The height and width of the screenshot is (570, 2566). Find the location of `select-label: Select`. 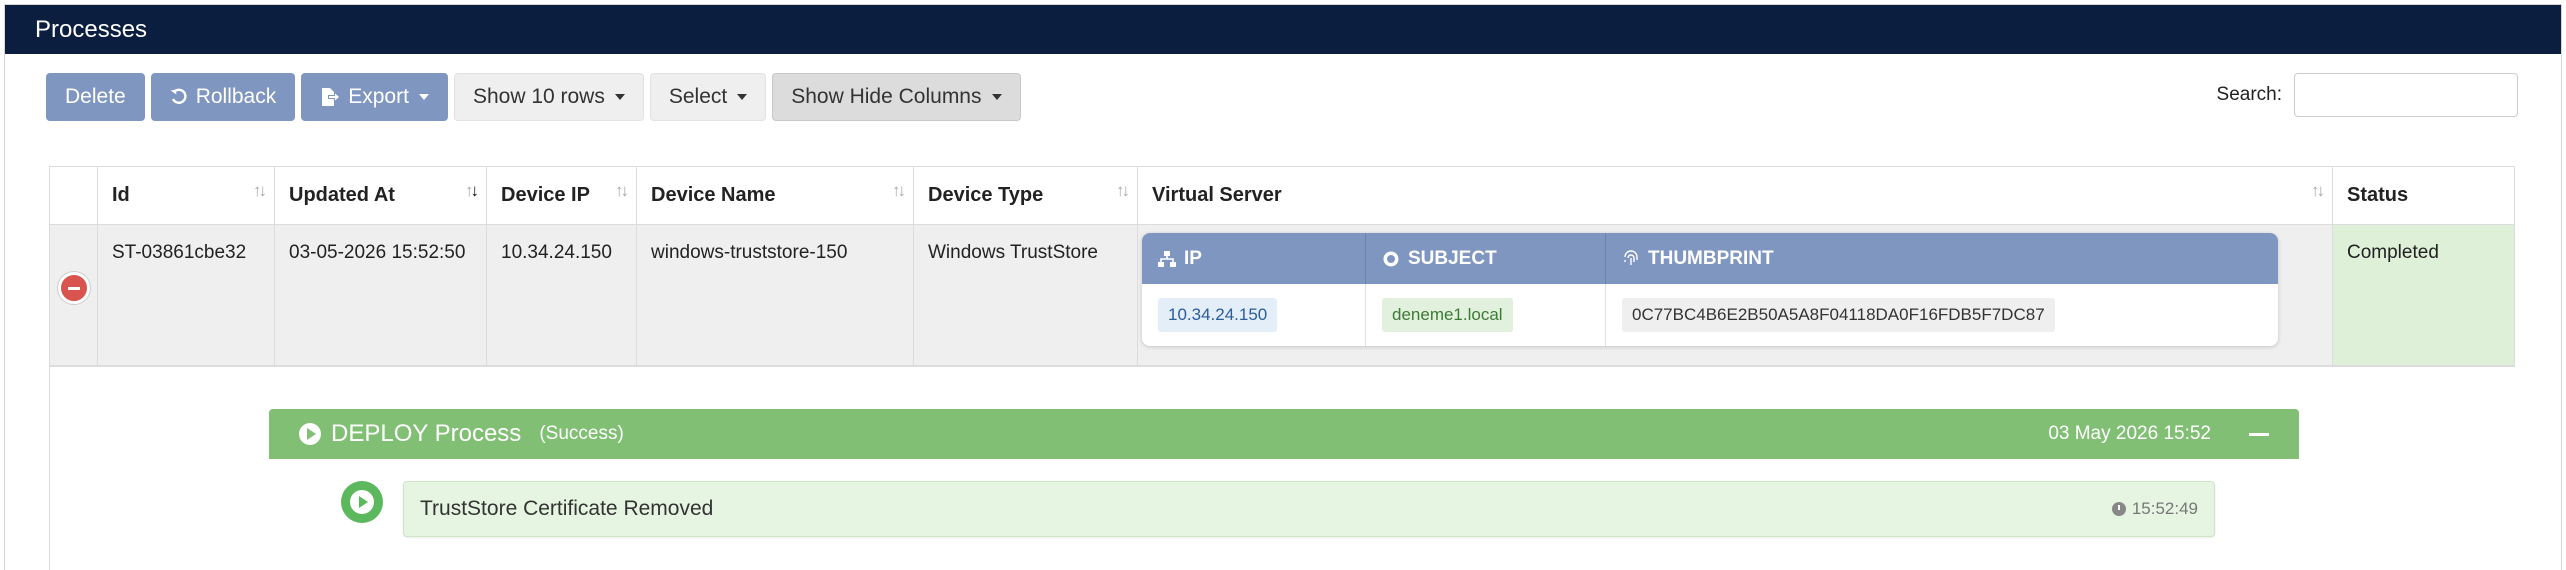

select-label: Select is located at coordinates (698, 96).